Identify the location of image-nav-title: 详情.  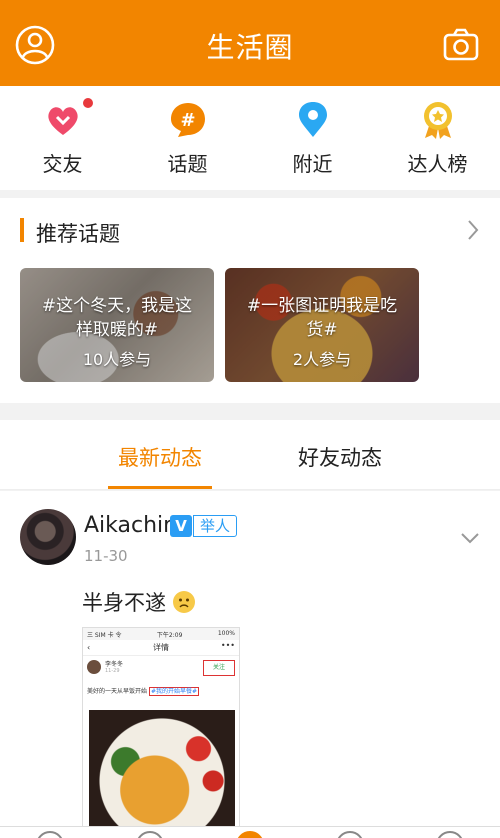
(161, 647).